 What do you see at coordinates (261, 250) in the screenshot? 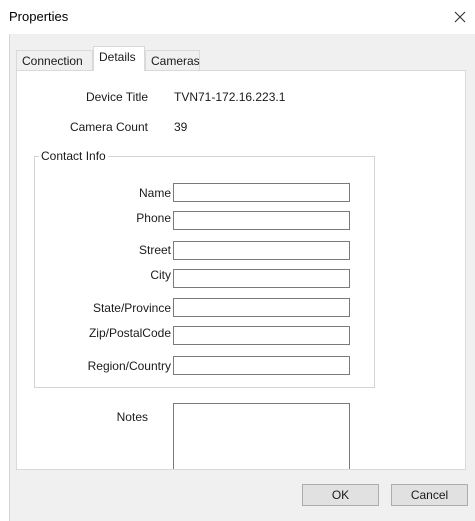
I see `street-field` at bounding box center [261, 250].